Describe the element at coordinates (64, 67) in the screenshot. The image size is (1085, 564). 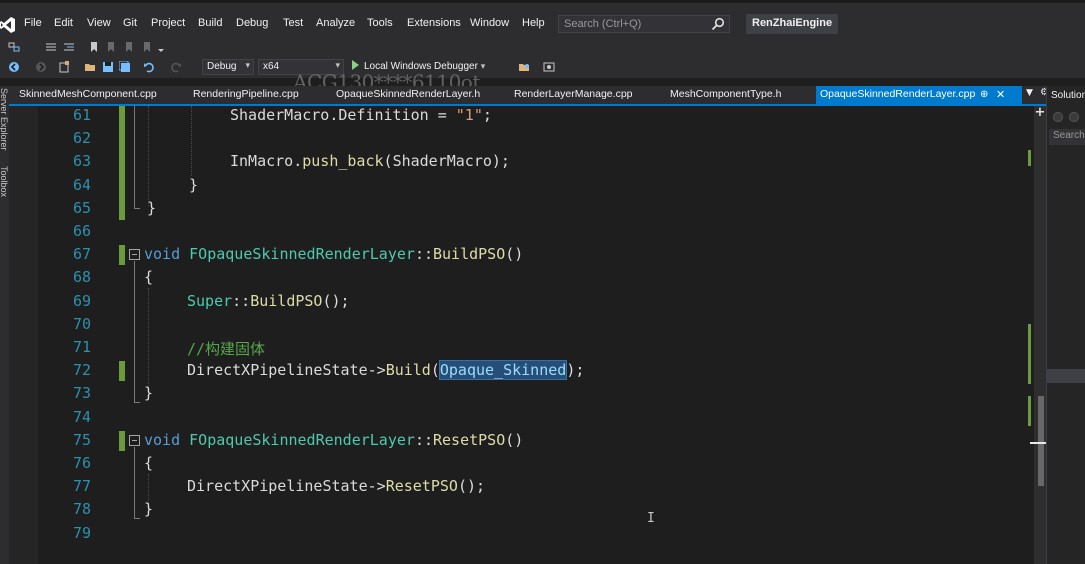
I see `new-project-icon` at that location.